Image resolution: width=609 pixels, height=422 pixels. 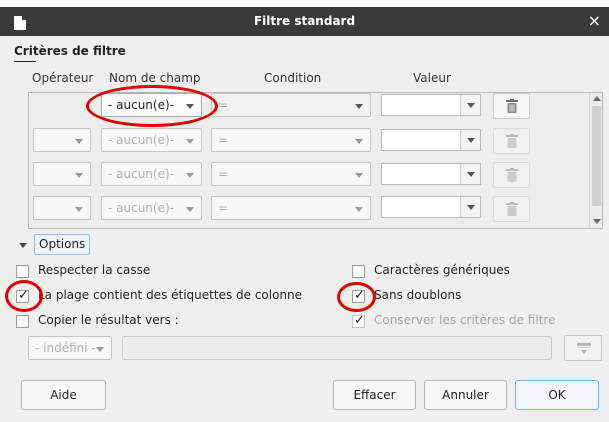 I want to click on field-name-value-4: - aucun(e)-, so click(x=141, y=208).